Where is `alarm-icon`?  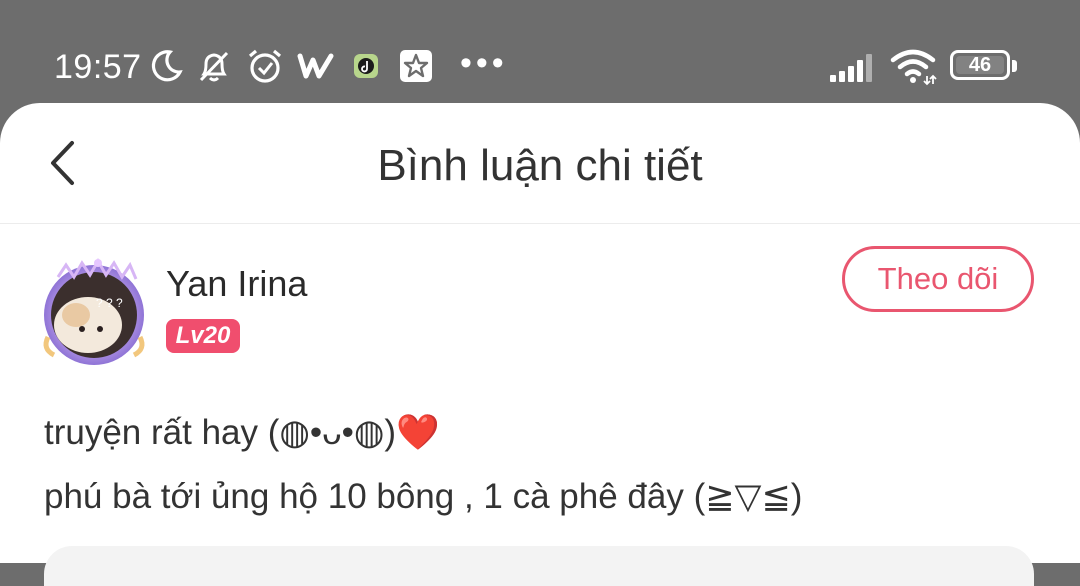 alarm-icon is located at coordinates (265, 66).